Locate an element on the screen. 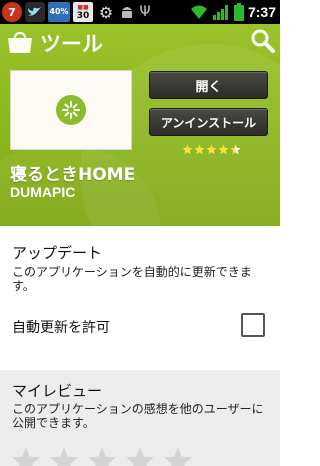 The height and width of the screenshot is (466, 320). twitter-icon is located at coordinates (35, 12).